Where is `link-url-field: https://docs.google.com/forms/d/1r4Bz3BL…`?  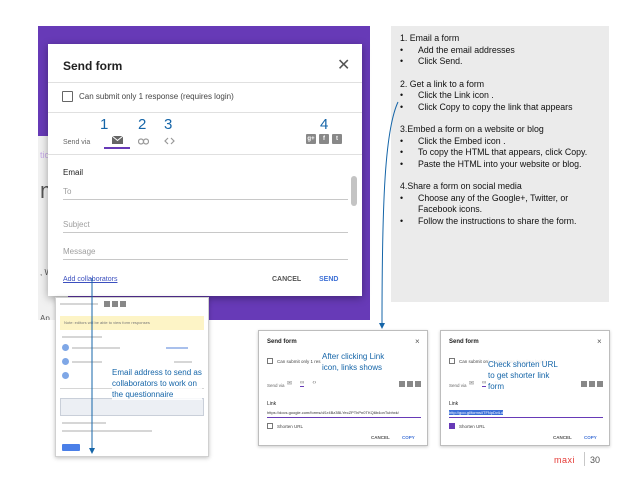
link-url-field: https://docs.google.com/forms/d/1r4Bz3BL… is located at coordinates (344, 414).